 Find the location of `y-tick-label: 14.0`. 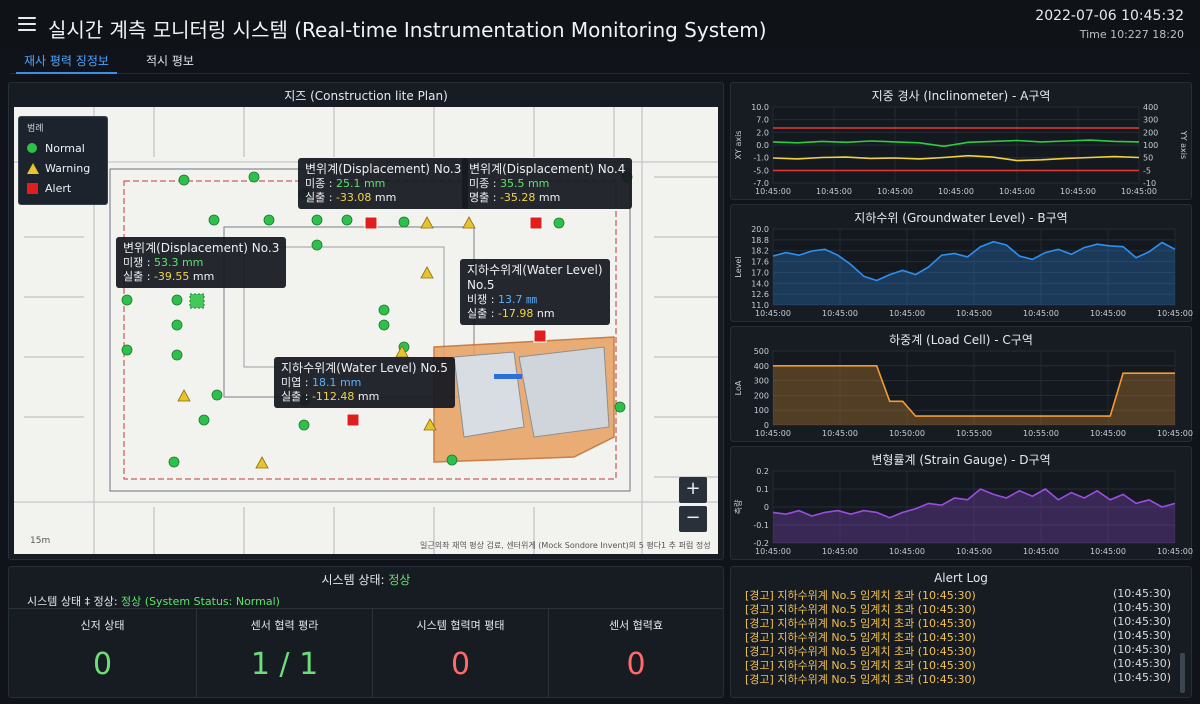

y-tick-label: 14.0 is located at coordinates (760, 283).